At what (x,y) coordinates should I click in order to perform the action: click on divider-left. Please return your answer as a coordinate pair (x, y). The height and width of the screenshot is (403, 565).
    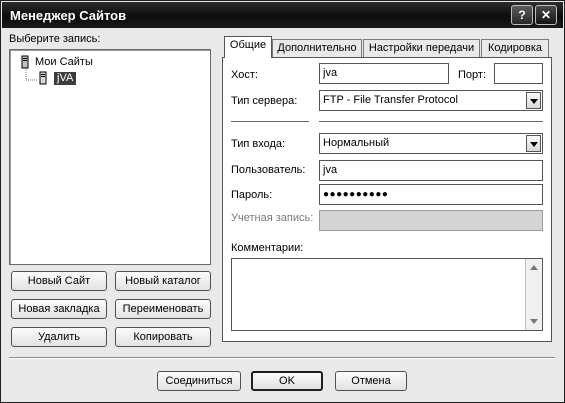
    Looking at the image, I should click on (270, 121).